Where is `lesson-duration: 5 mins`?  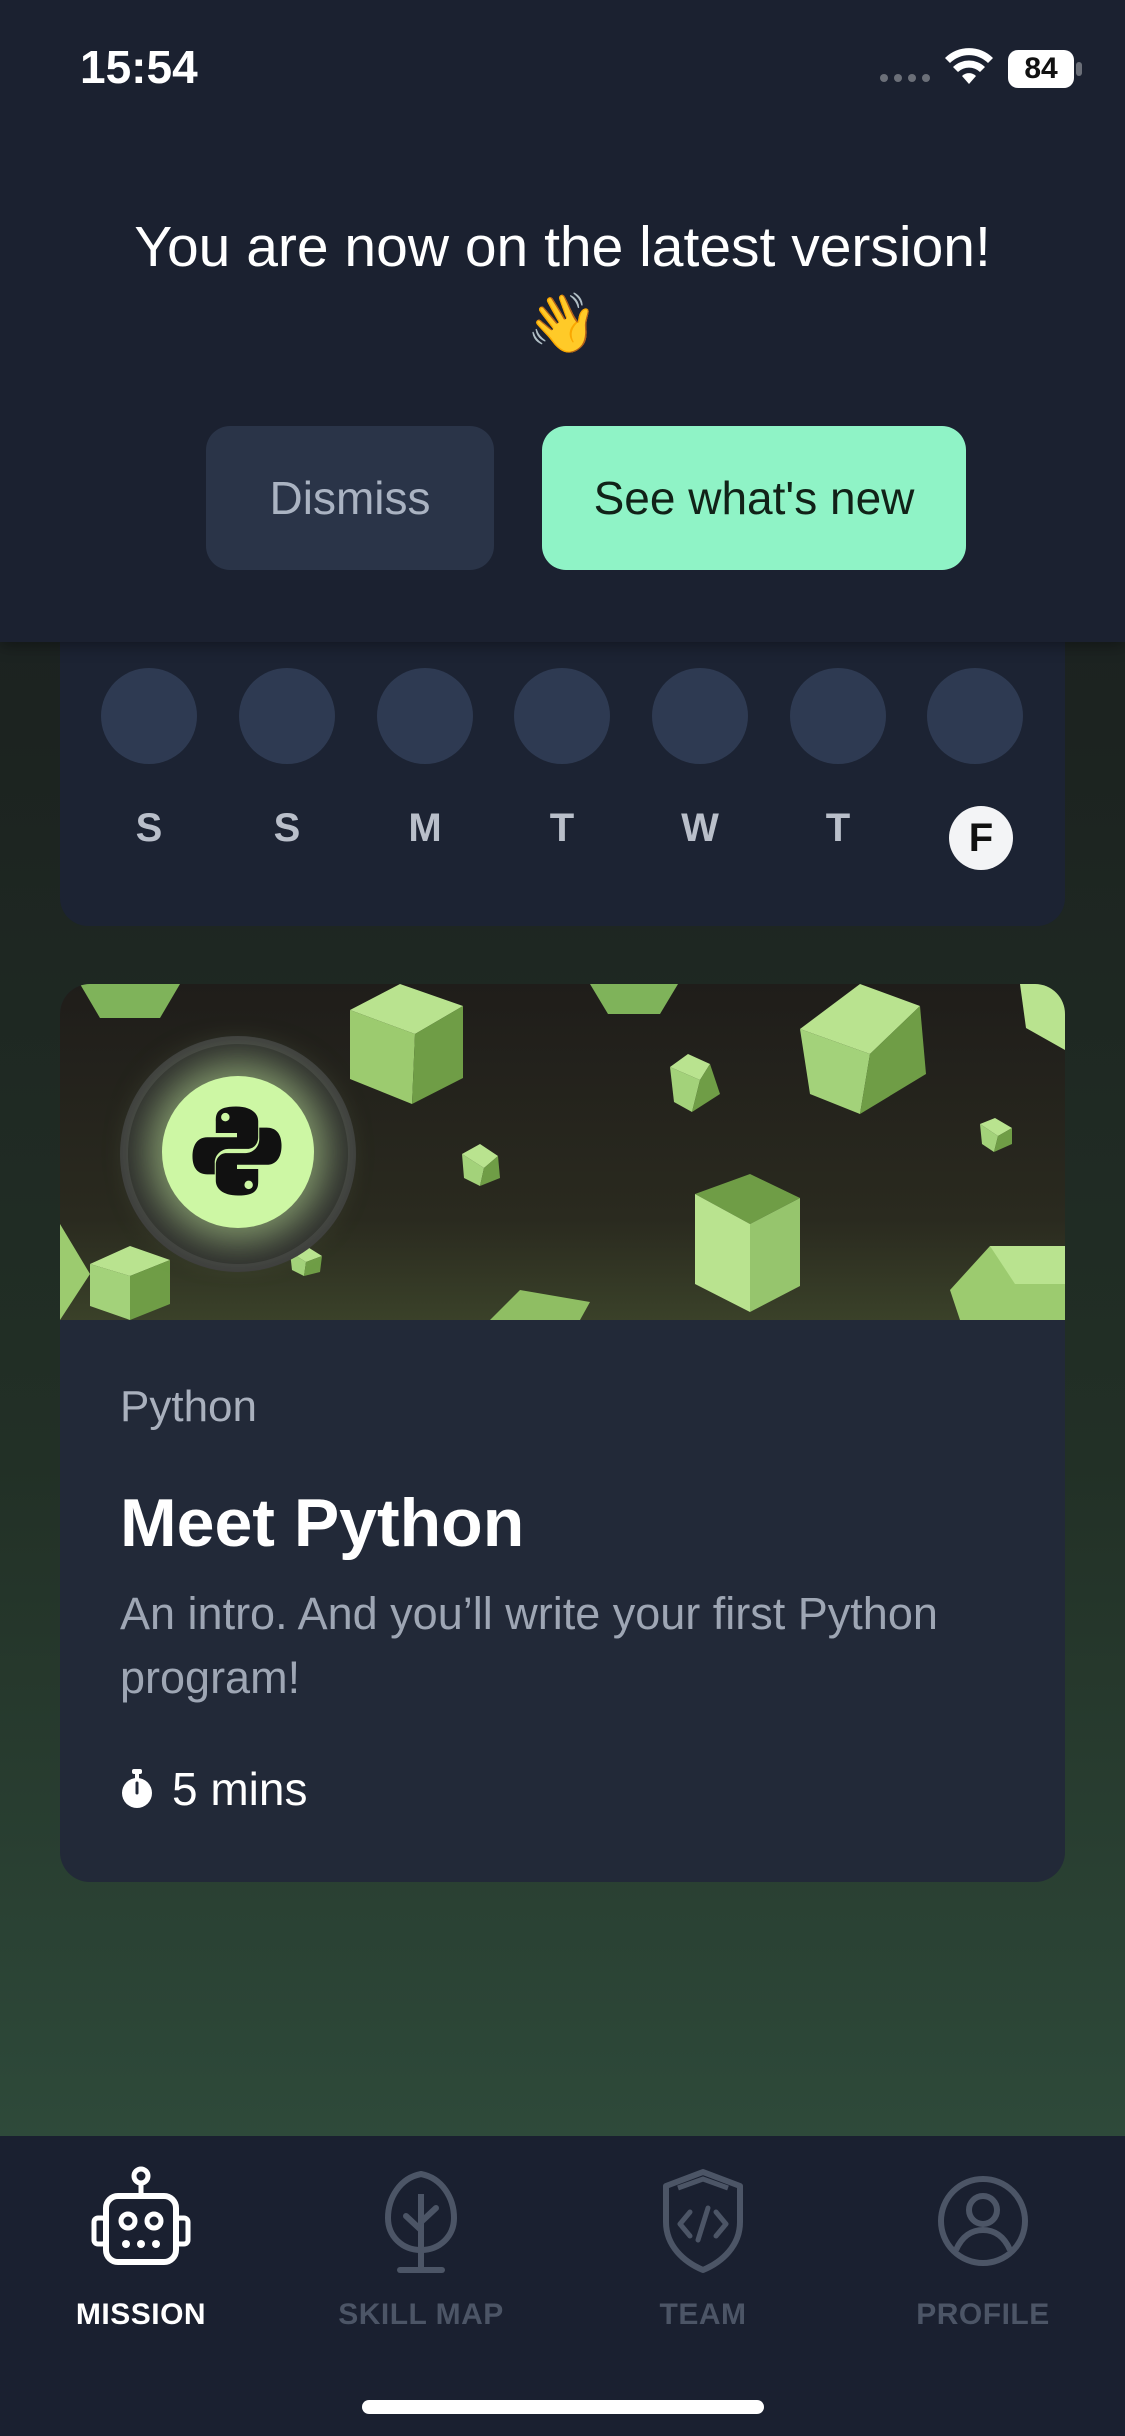 lesson-duration: 5 mins is located at coordinates (213, 1789).